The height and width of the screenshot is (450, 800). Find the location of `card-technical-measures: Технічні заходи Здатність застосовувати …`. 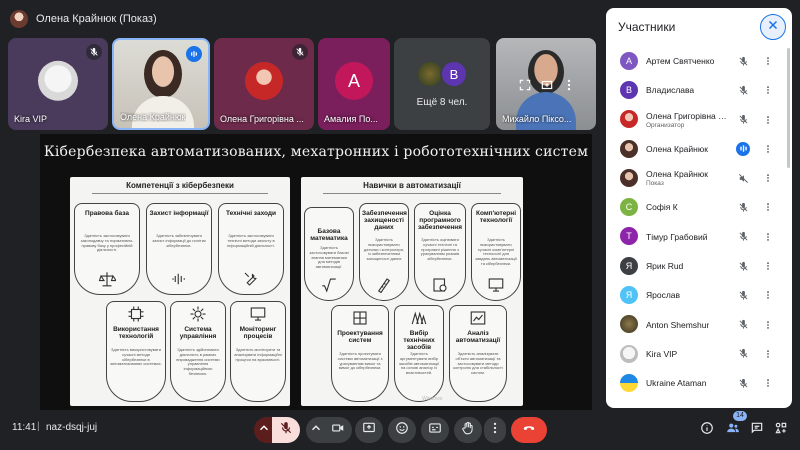

card-technical-measures: Технічні заходи Здатність застосовувати … is located at coordinates (251, 249).